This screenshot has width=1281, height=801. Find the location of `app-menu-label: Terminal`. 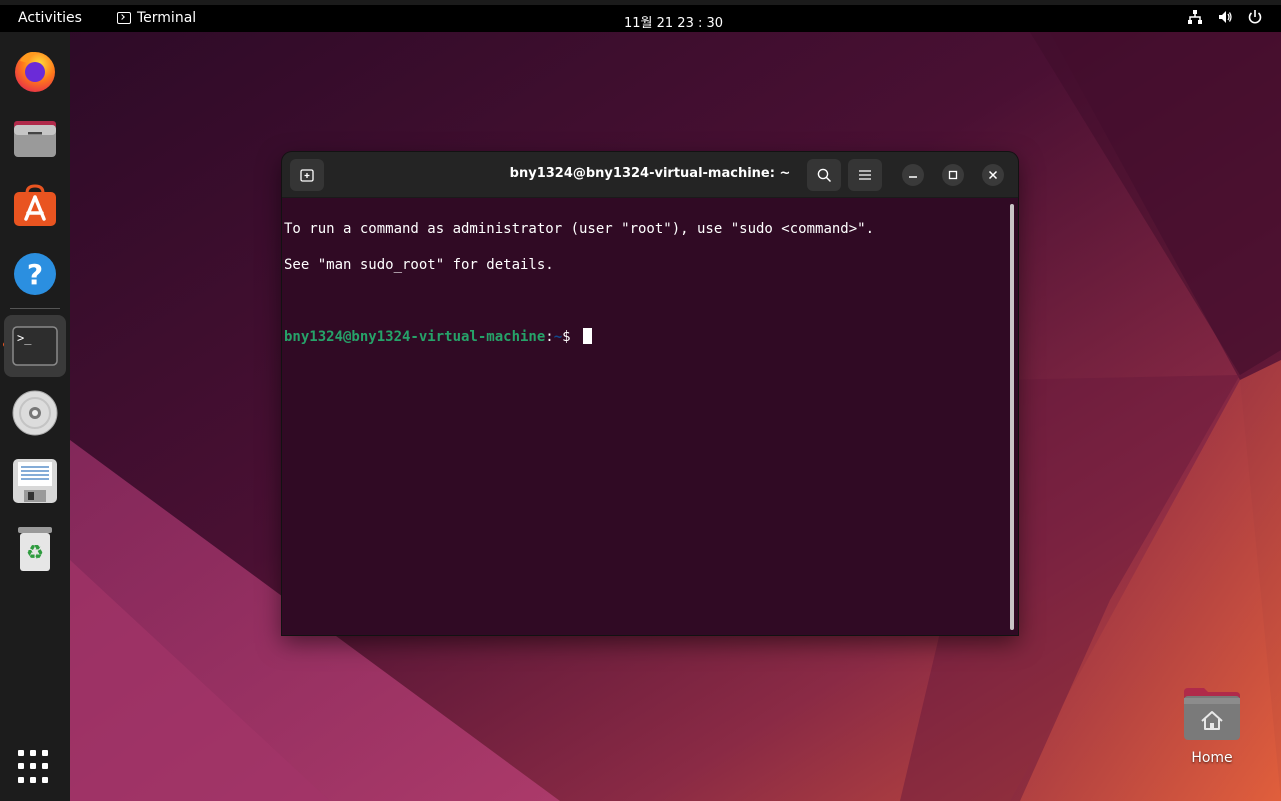

app-menu-label: Terminal is located at coordinates (167, 18).